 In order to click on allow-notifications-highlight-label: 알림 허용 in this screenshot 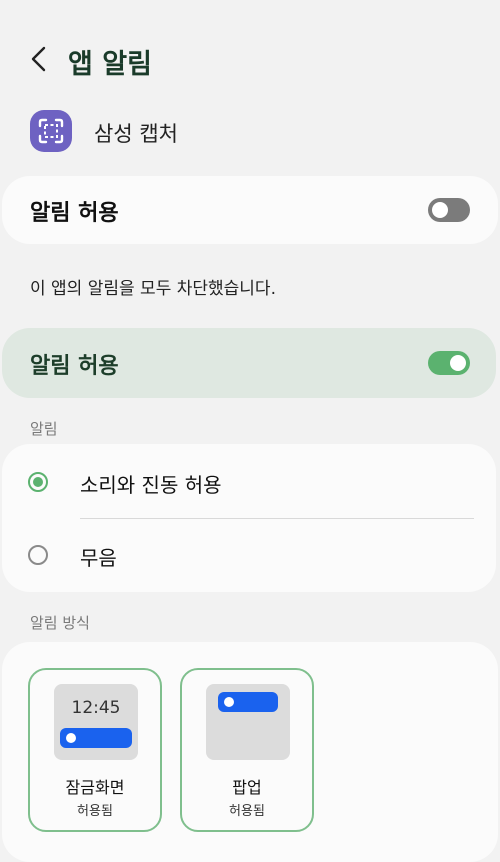, I will do `click(74, 366)`.